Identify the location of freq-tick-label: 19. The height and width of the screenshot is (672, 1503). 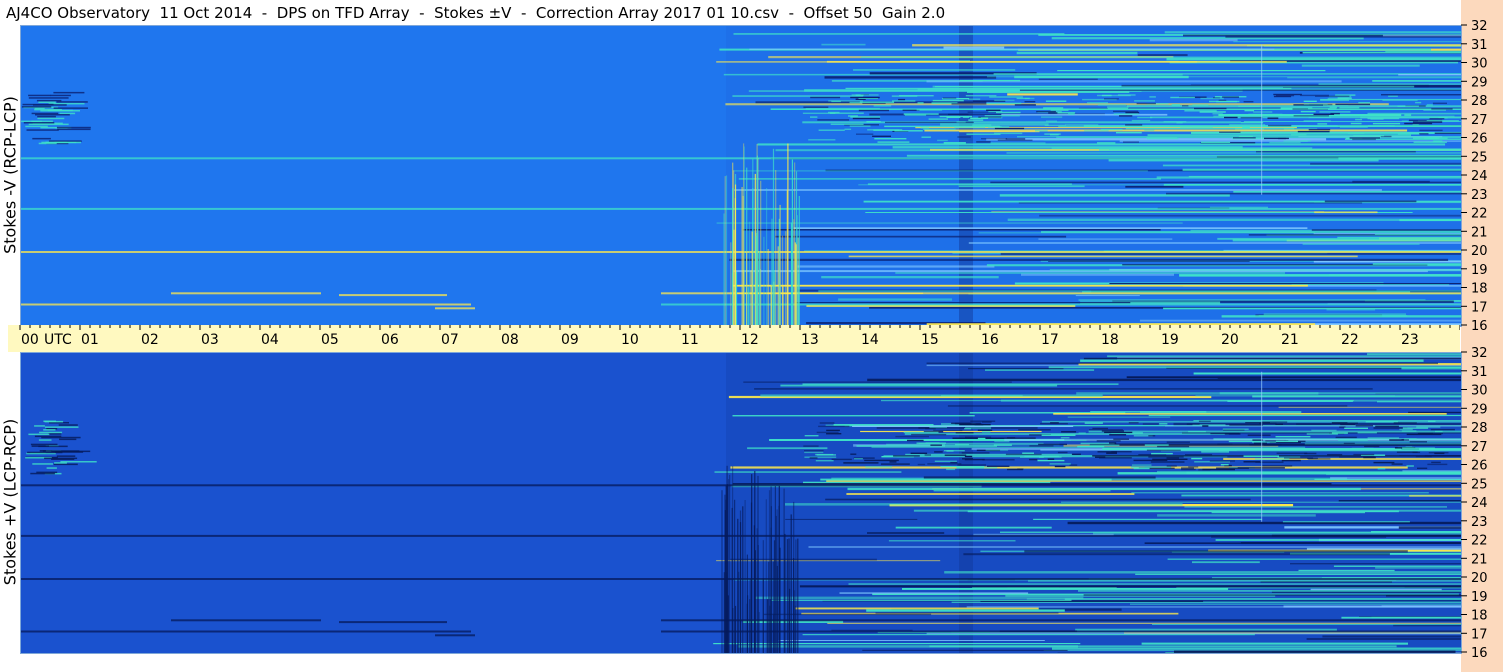
(1479, 270).